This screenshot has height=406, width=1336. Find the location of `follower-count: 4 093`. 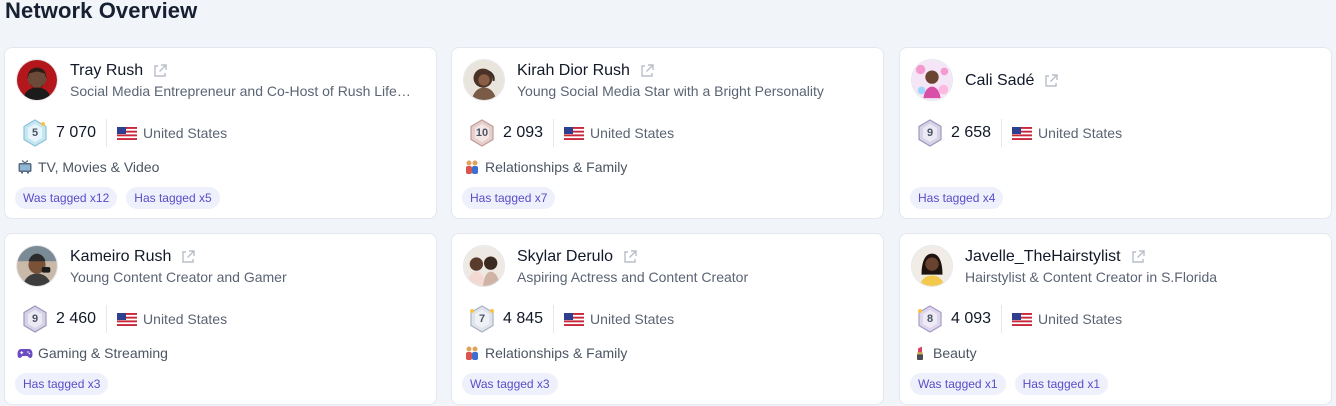

follower-count: 4 093 is located at coordinates (971, 318).